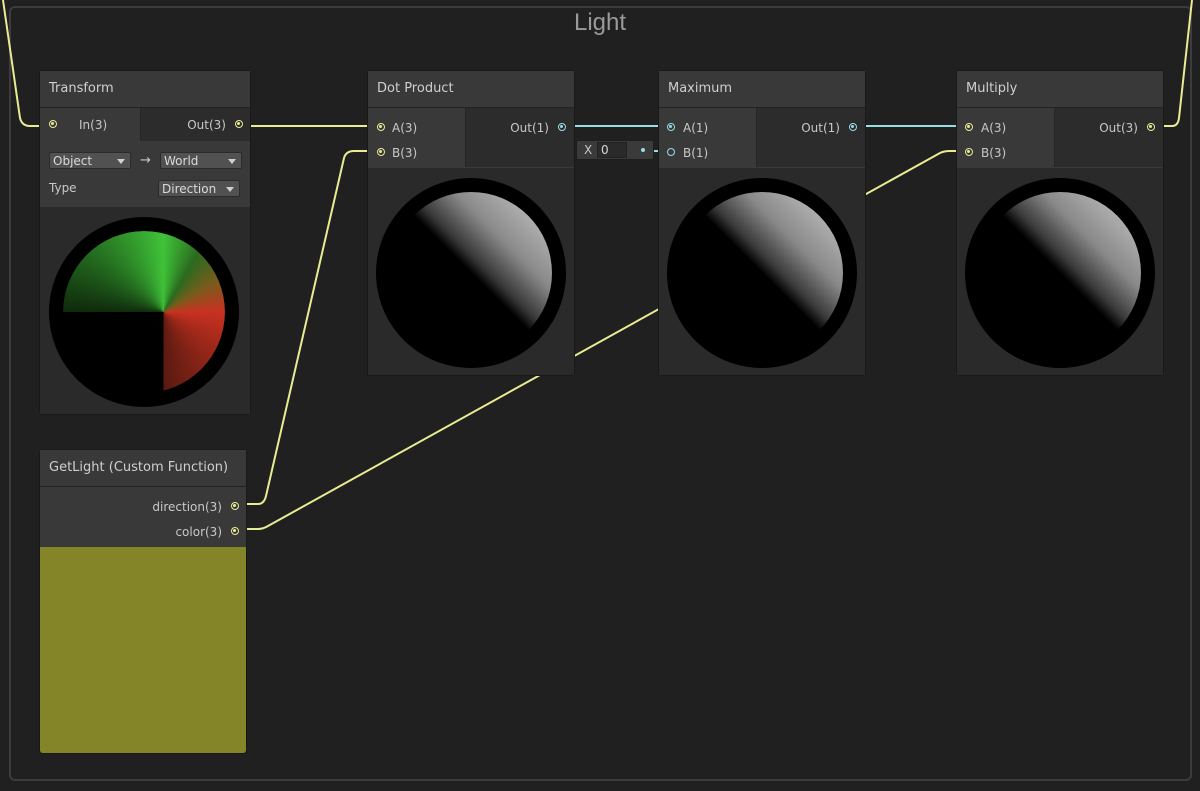  What do you see at coordinates (73, 161) in the screenshot?
I see `from-space-value: Object` at bounding box center [73, 161].